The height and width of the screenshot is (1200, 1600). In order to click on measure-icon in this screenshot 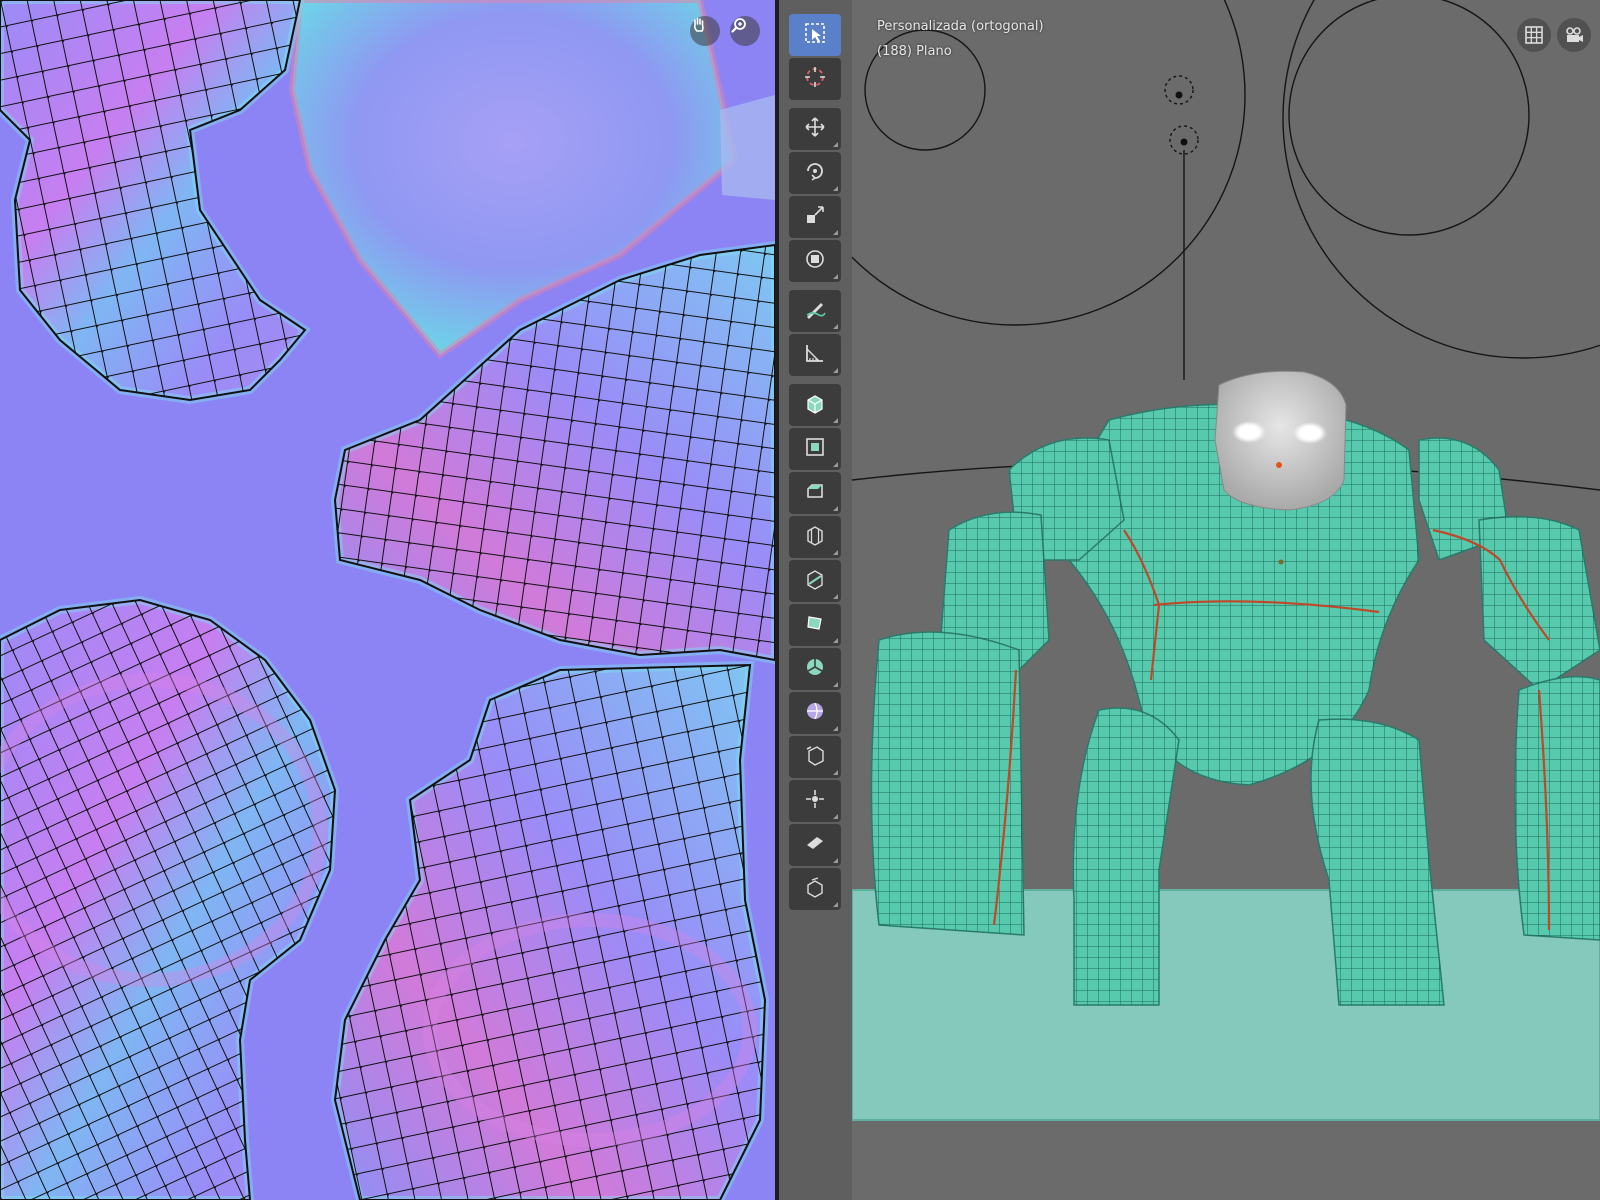, I will do `click(815, 355)`.